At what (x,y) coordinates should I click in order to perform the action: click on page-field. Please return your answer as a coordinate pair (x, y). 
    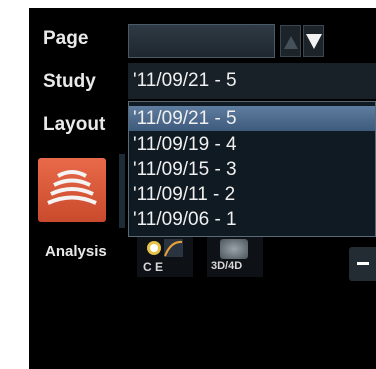
    Looking at the image, I should click on (201, 41).